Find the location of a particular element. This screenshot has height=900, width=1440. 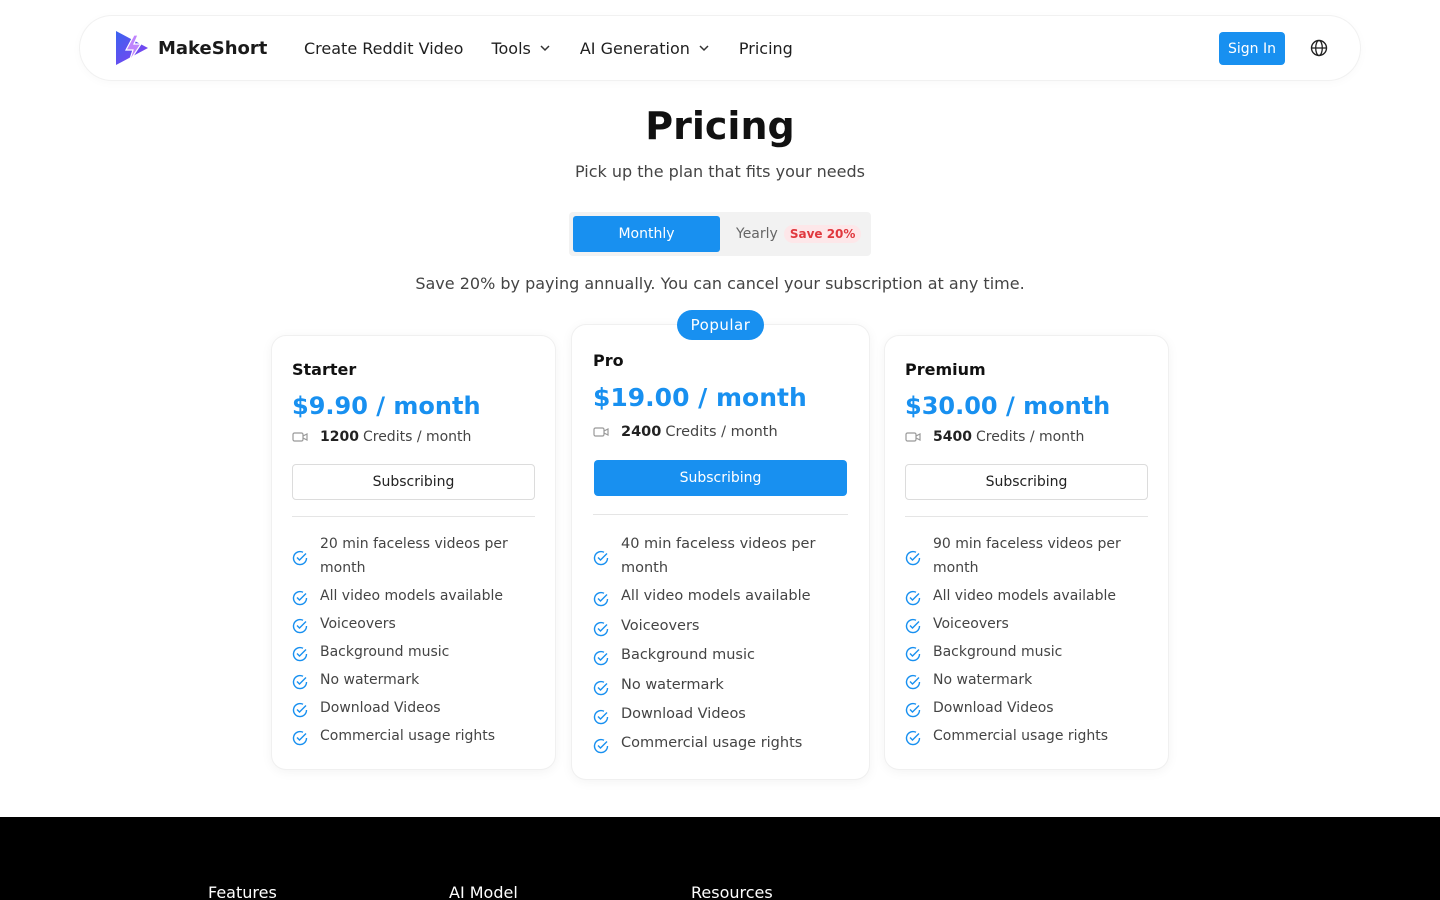

nav-pricing: Pricing is located at coordinates (766, 48).